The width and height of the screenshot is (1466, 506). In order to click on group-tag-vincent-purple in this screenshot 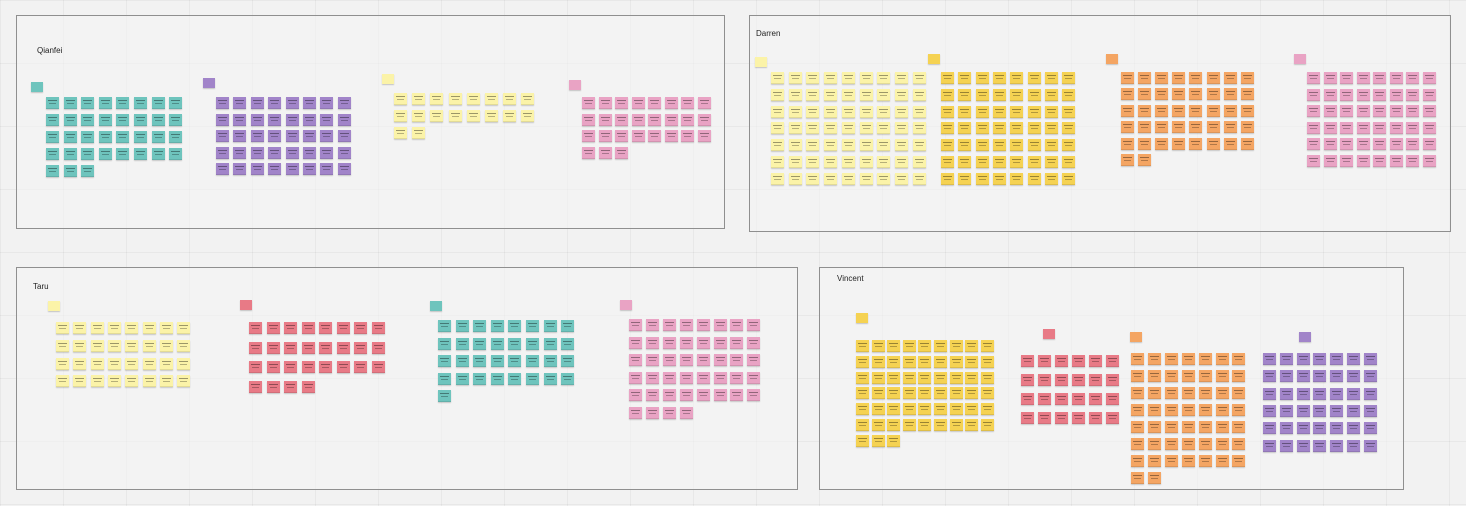, I will do `click(1305, 337)`.